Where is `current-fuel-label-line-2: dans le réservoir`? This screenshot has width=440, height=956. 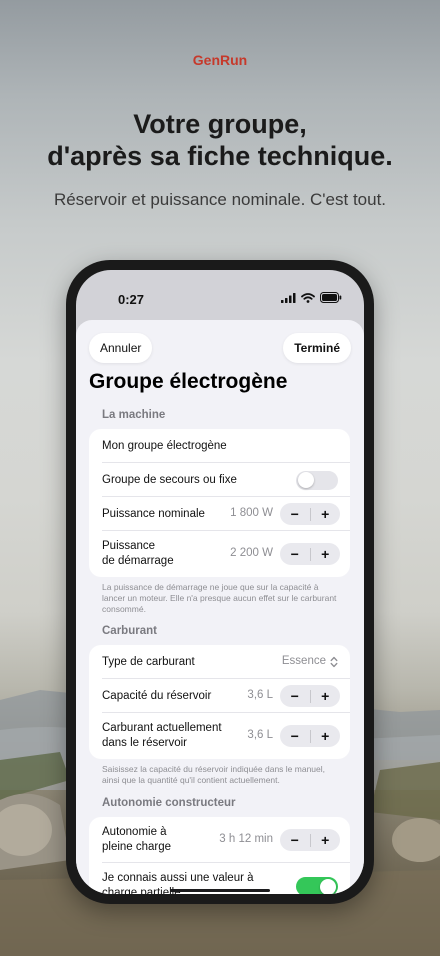 current-fuel-label-line-2: dans le réservoir is located at coordinates (145, 743).